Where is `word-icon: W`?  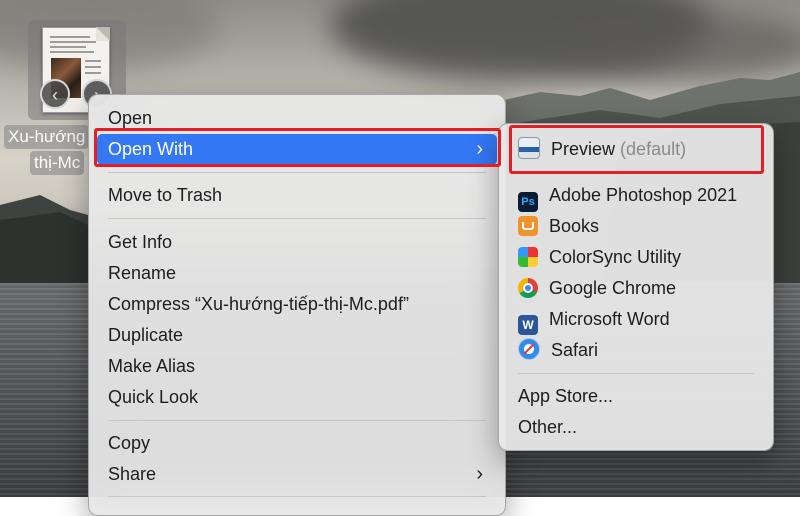 word-icon: W is located at coordinates (528, 325).